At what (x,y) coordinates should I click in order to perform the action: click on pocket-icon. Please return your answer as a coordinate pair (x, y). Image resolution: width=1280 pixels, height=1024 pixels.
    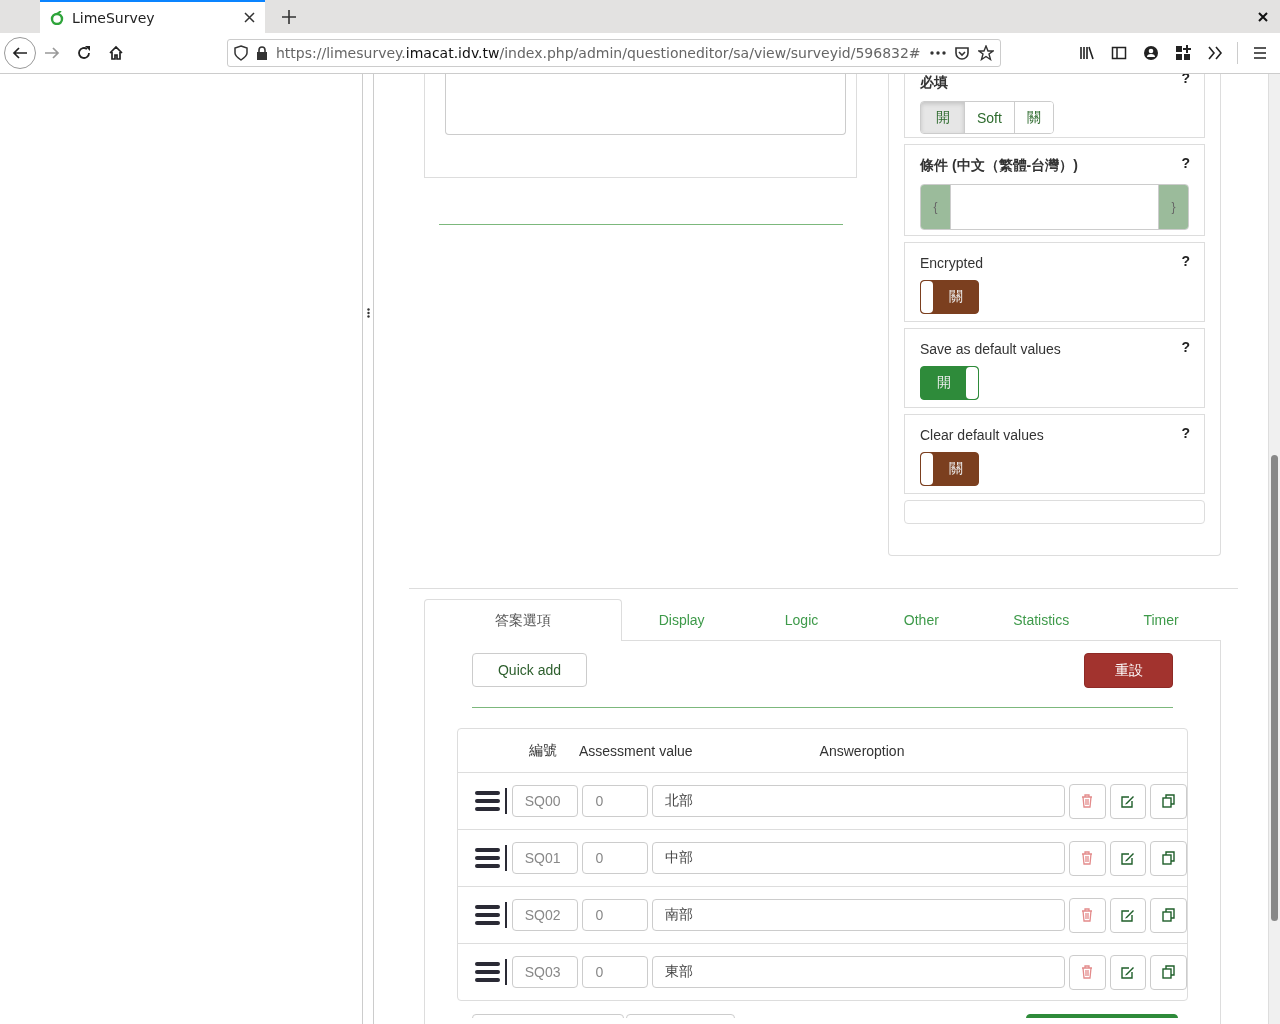
    Looking at the image, I should click on (962, 53).